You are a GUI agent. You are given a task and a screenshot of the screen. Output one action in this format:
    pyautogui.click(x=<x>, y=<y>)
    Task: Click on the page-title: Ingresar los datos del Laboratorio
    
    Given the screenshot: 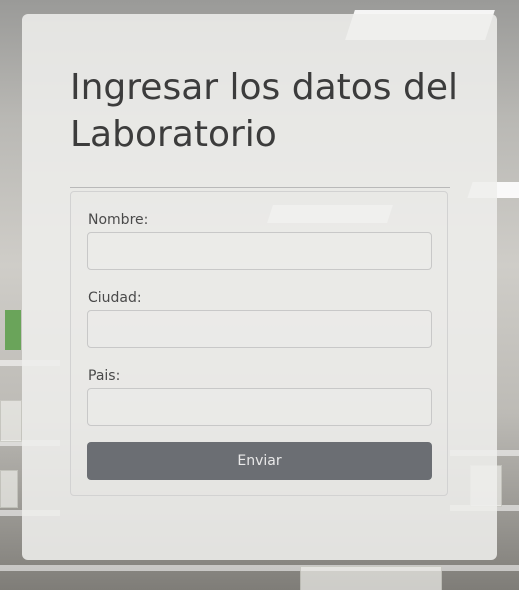 What is the action you would take?
    pyautogui.click(x=264, y=111)
    